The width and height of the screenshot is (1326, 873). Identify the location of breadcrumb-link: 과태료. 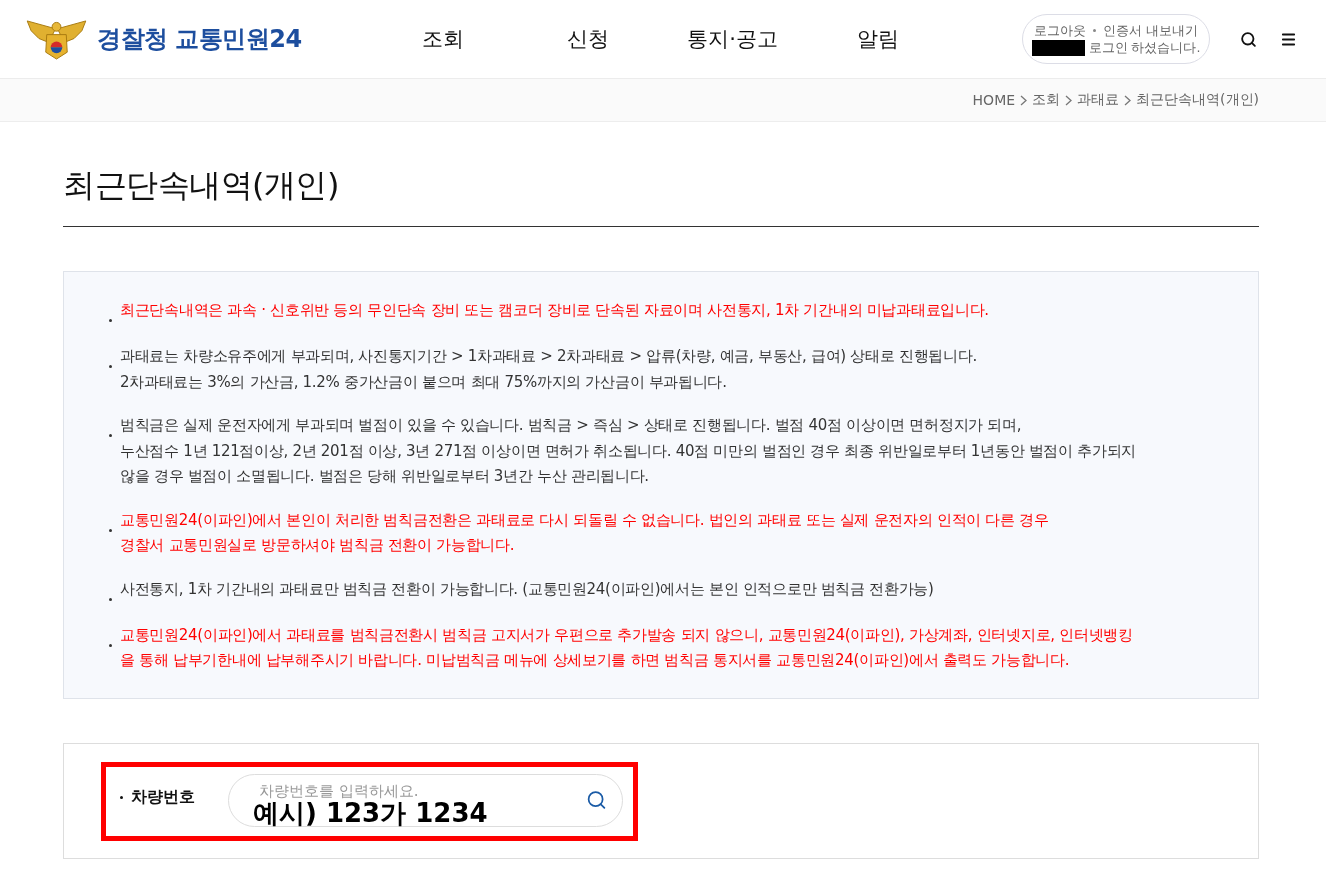
(1098, 100).